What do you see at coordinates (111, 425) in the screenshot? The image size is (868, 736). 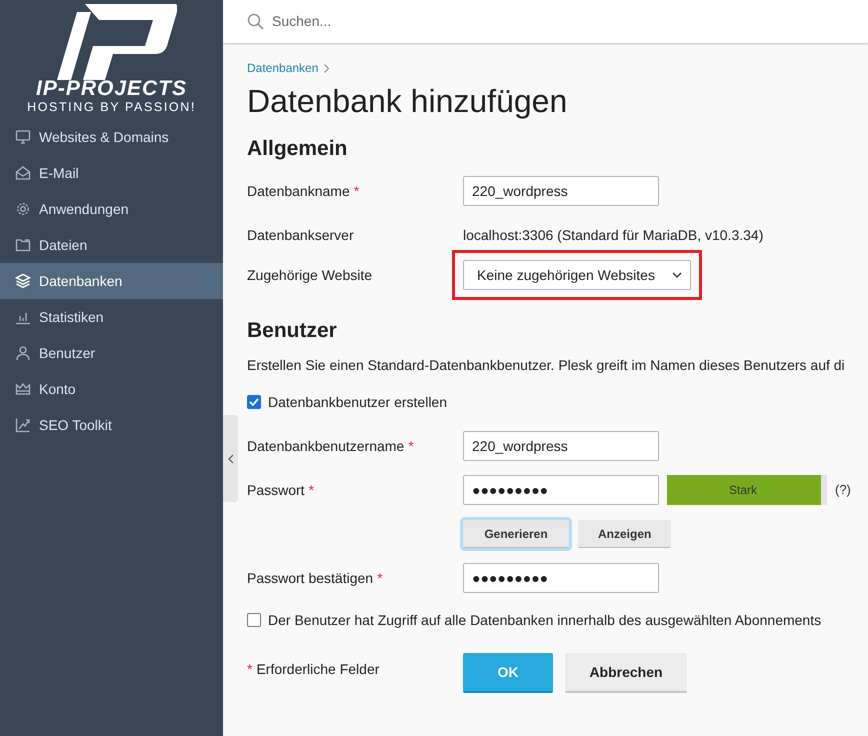 I see `sidebar-item: SEO Toolkit` at bounding box center [111, 425].